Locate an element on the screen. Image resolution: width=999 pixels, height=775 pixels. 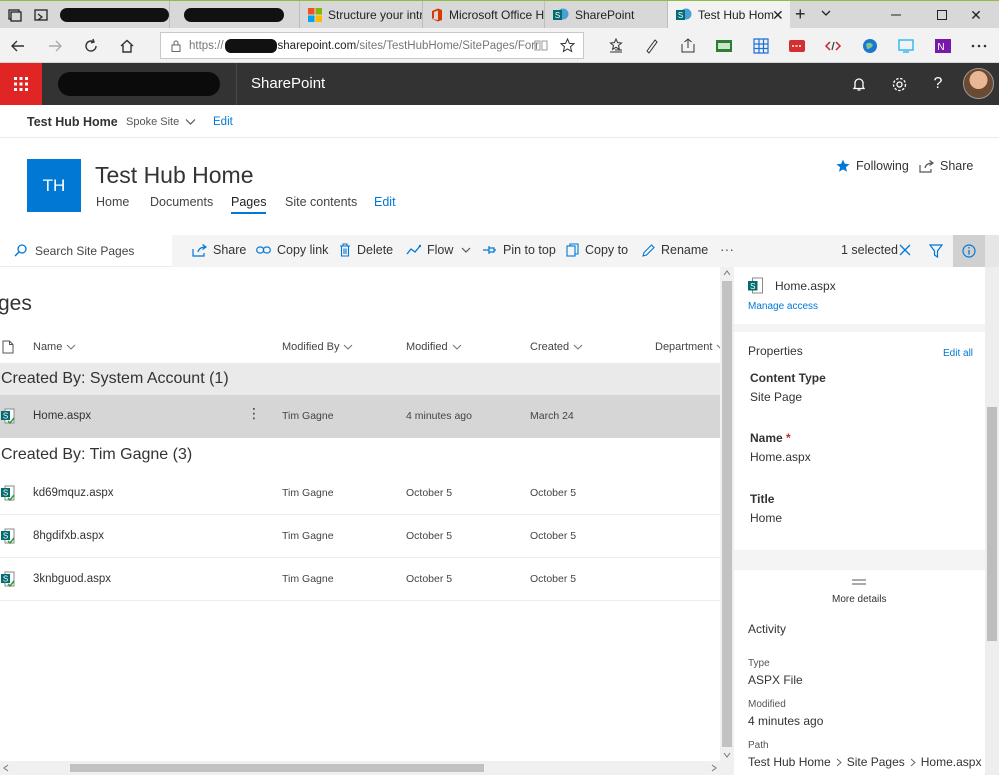
column-header-department: Department is located at coordinates (687, 347).